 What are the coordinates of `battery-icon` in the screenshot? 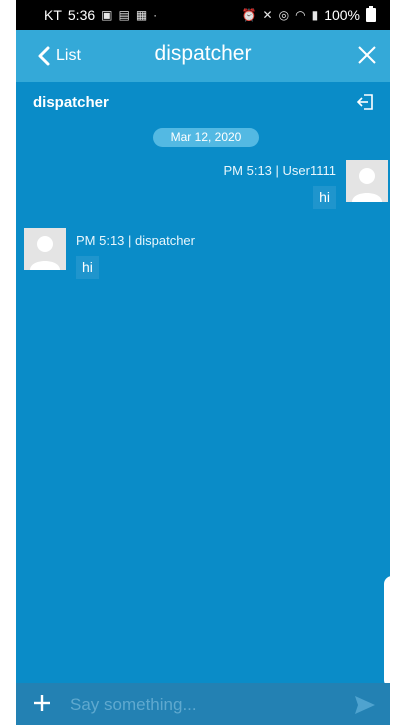 It's located at (371, 14).